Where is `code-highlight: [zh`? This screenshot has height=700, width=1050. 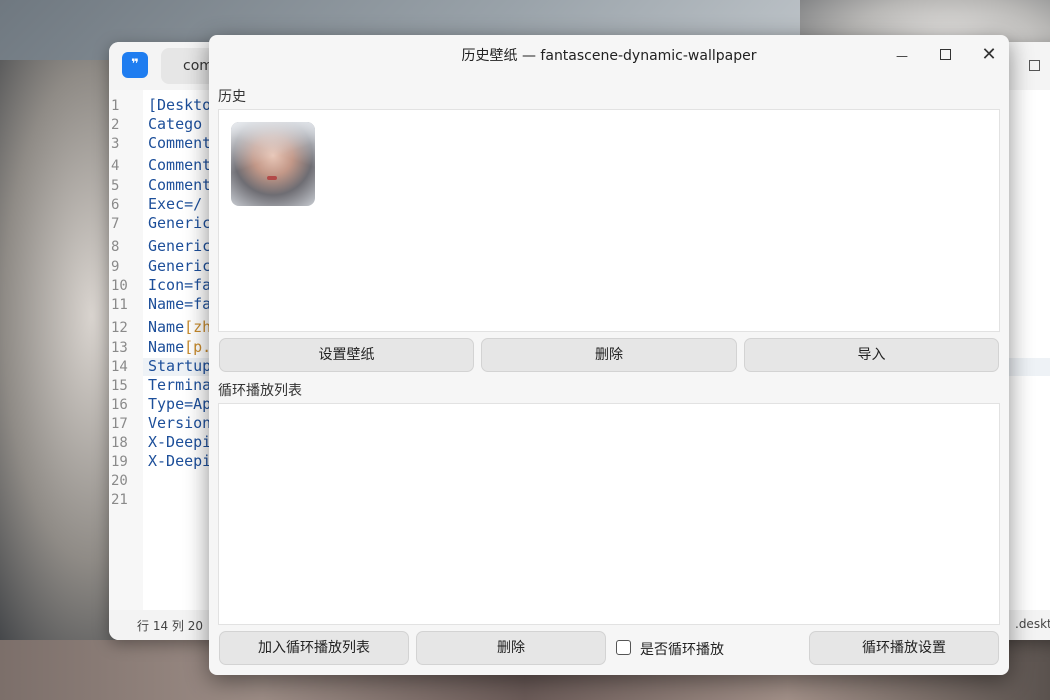 code-highlight: [zh is located at coordinates (198, 327).